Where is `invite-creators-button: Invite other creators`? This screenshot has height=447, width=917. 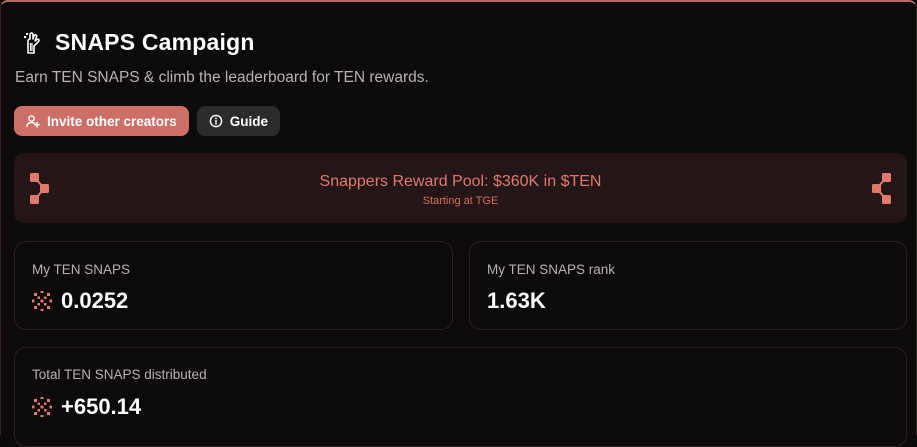
invite-creators-button: Invite other creators is located at coordinates (101, 121).